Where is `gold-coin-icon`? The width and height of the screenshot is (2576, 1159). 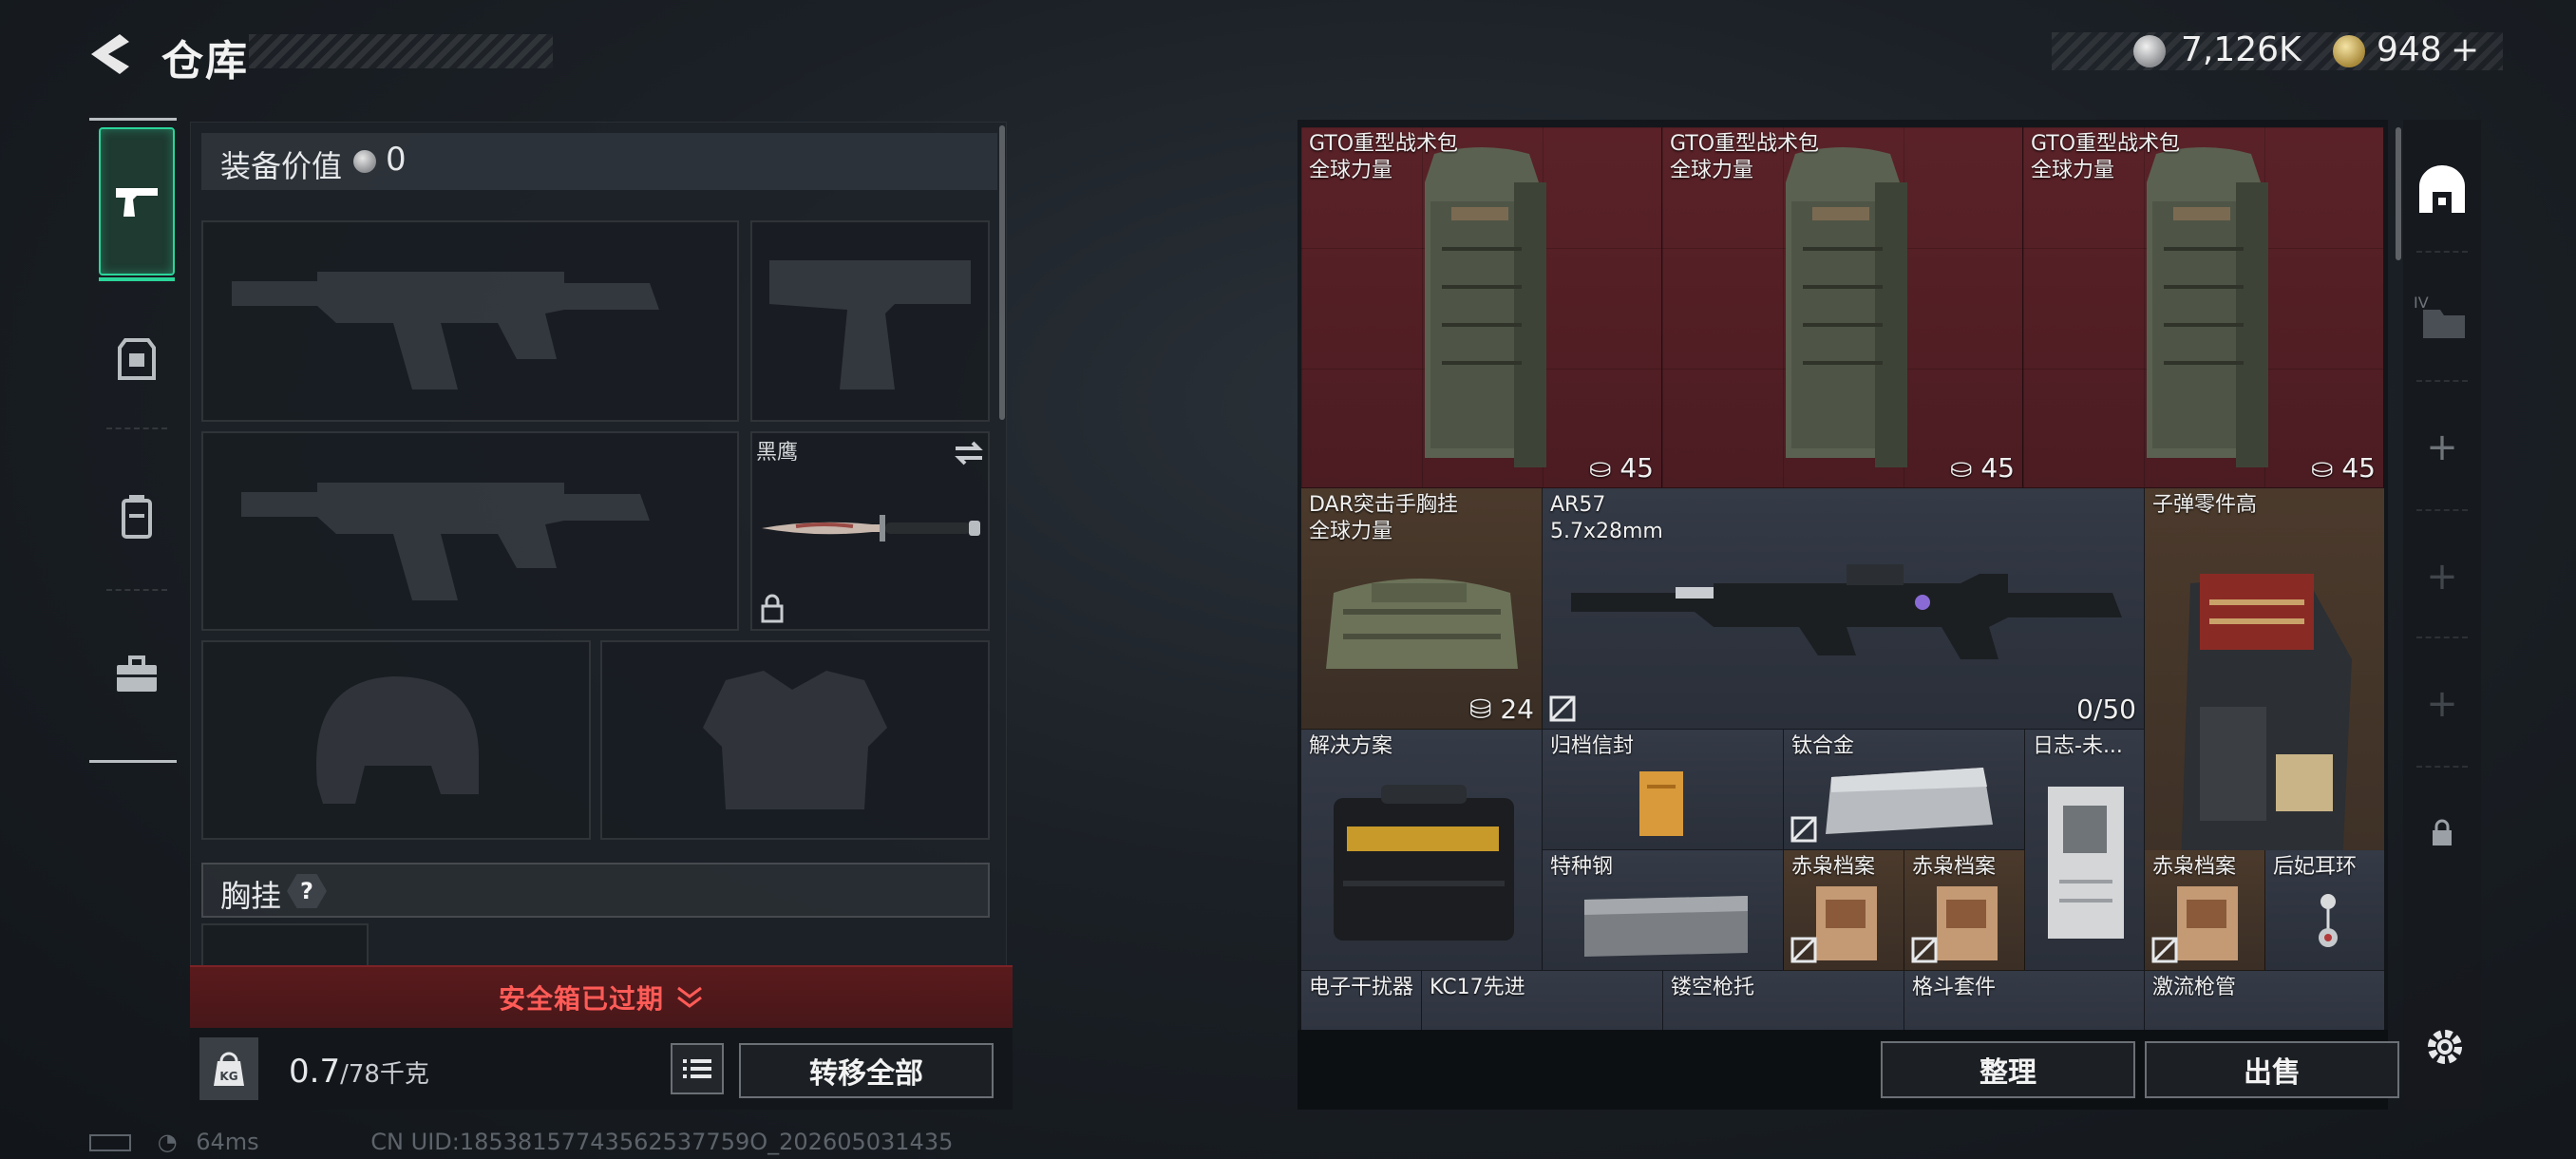 gold-coin-icon is located at coordinates (2349, 51).